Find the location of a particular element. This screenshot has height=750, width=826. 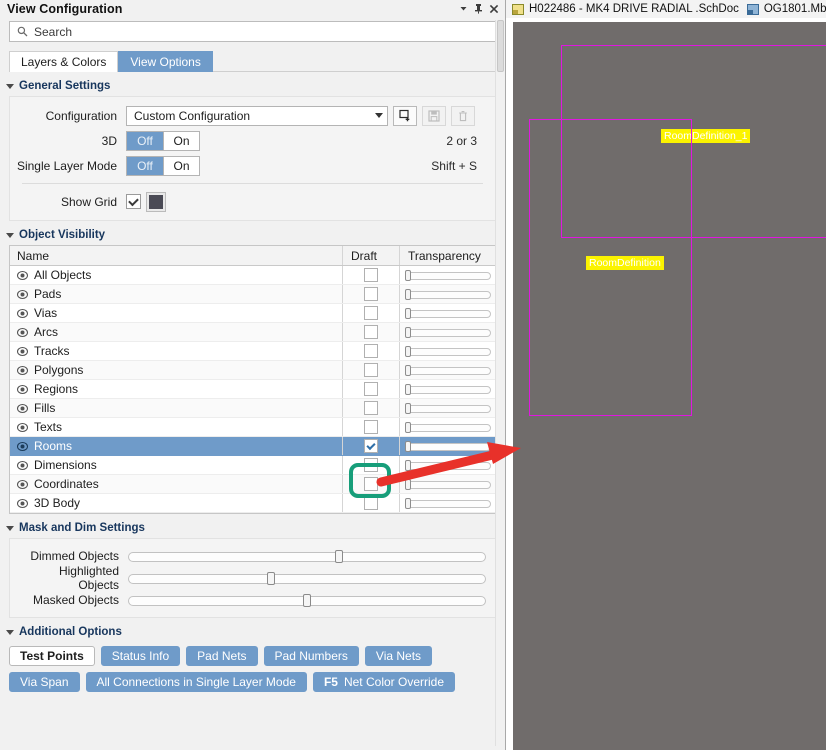

slider-masked-objects is located at coordinates (307, 600).